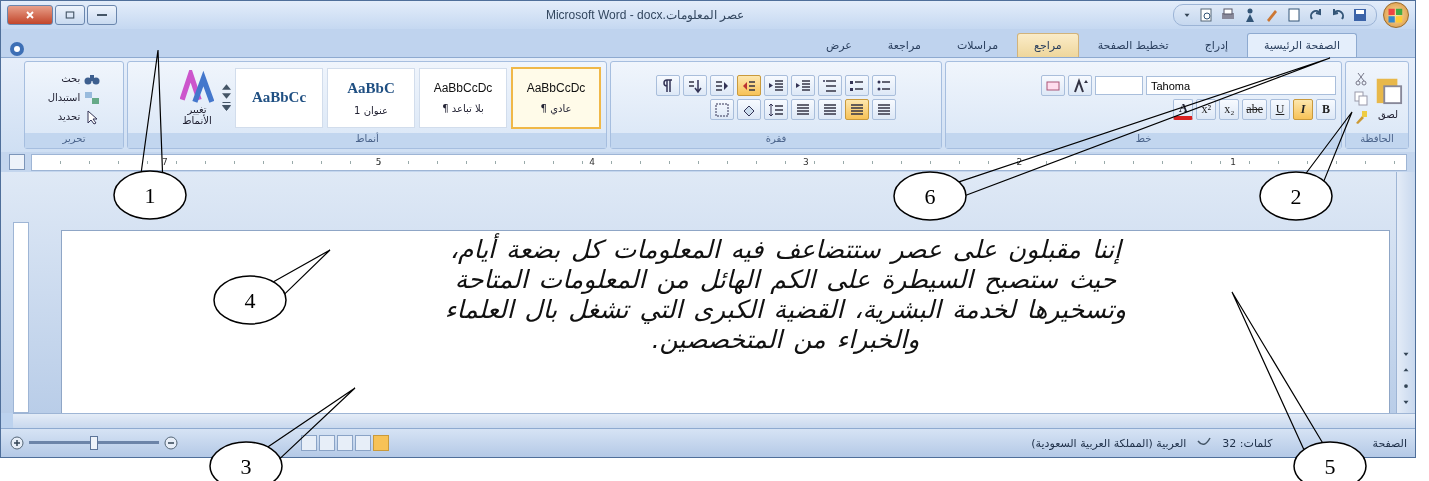 This screenshot has height=481, width=1429. I want to click on ruler-number: 7, so click(165, 162).